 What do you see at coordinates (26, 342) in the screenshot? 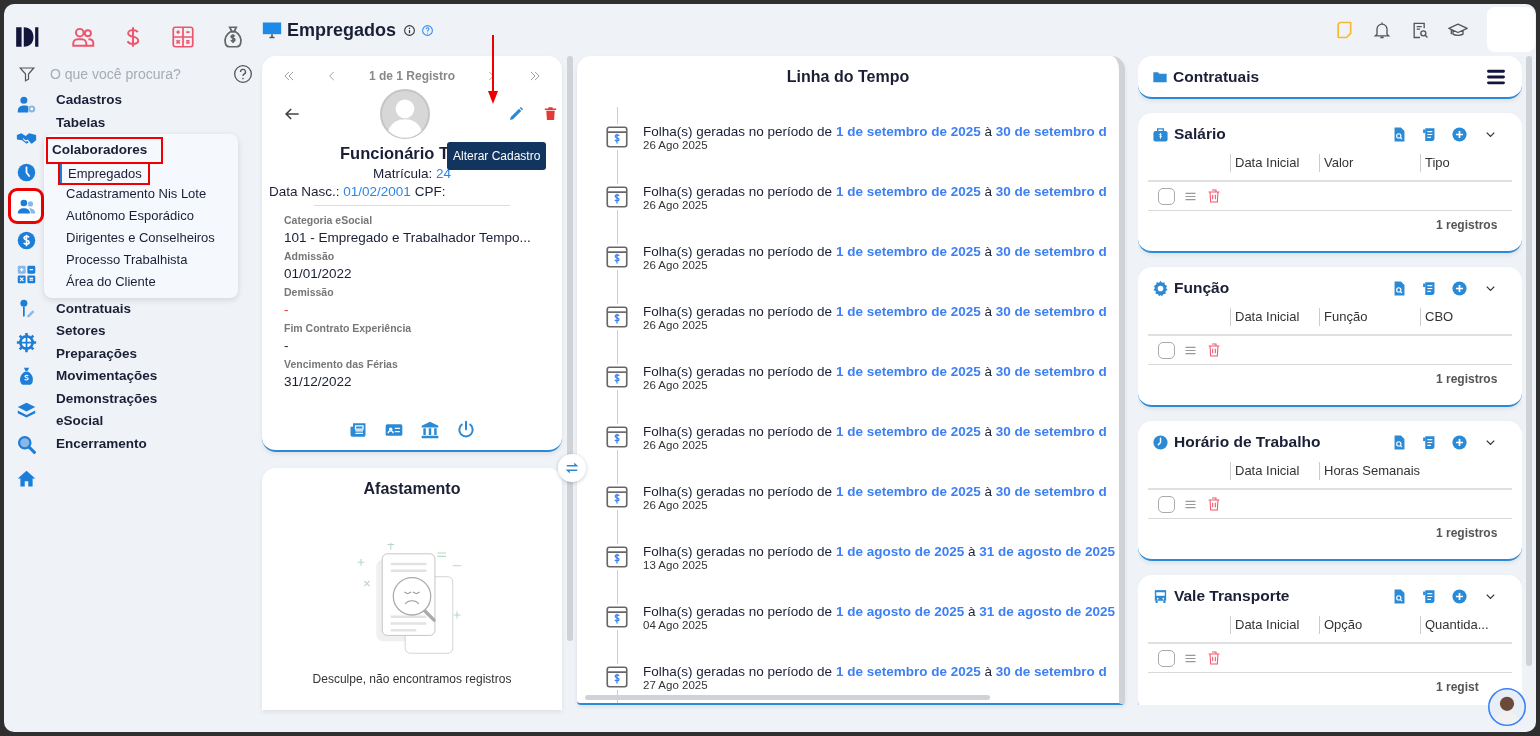
I see `gear-icon` at bounding box center [26, 342].